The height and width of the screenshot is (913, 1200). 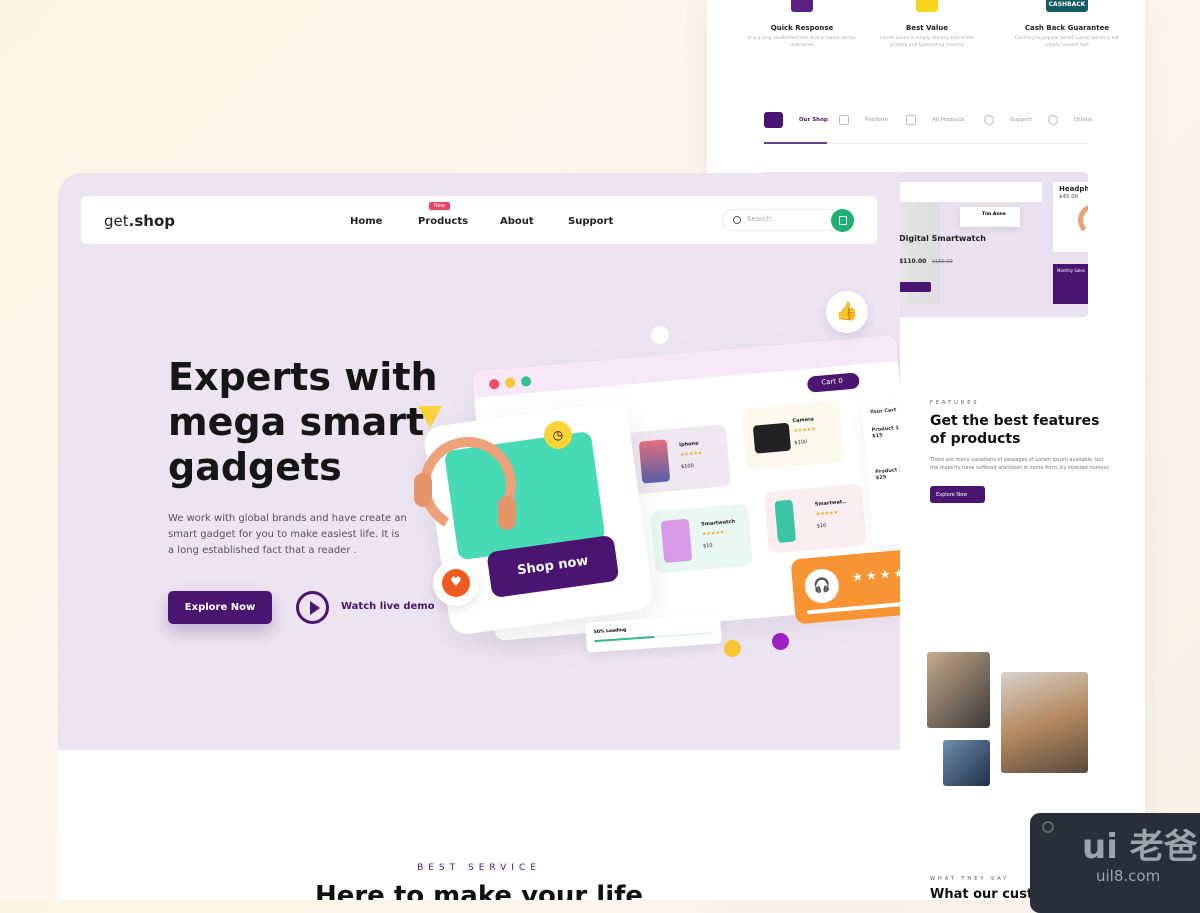 What do you see at coordinates (822, 586) in the screenshot?
I see `headphone-icon: 🎧` at bounding box center [822, 586].